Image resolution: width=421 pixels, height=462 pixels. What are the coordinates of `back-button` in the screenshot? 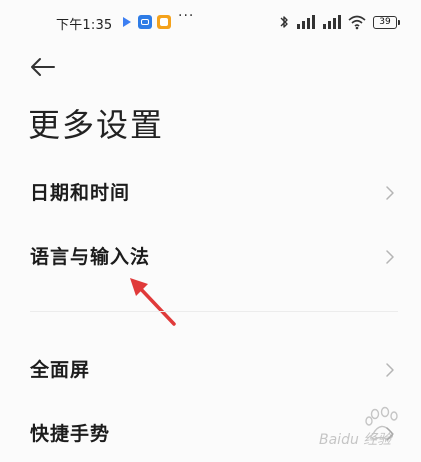 It's located at (43, 67).